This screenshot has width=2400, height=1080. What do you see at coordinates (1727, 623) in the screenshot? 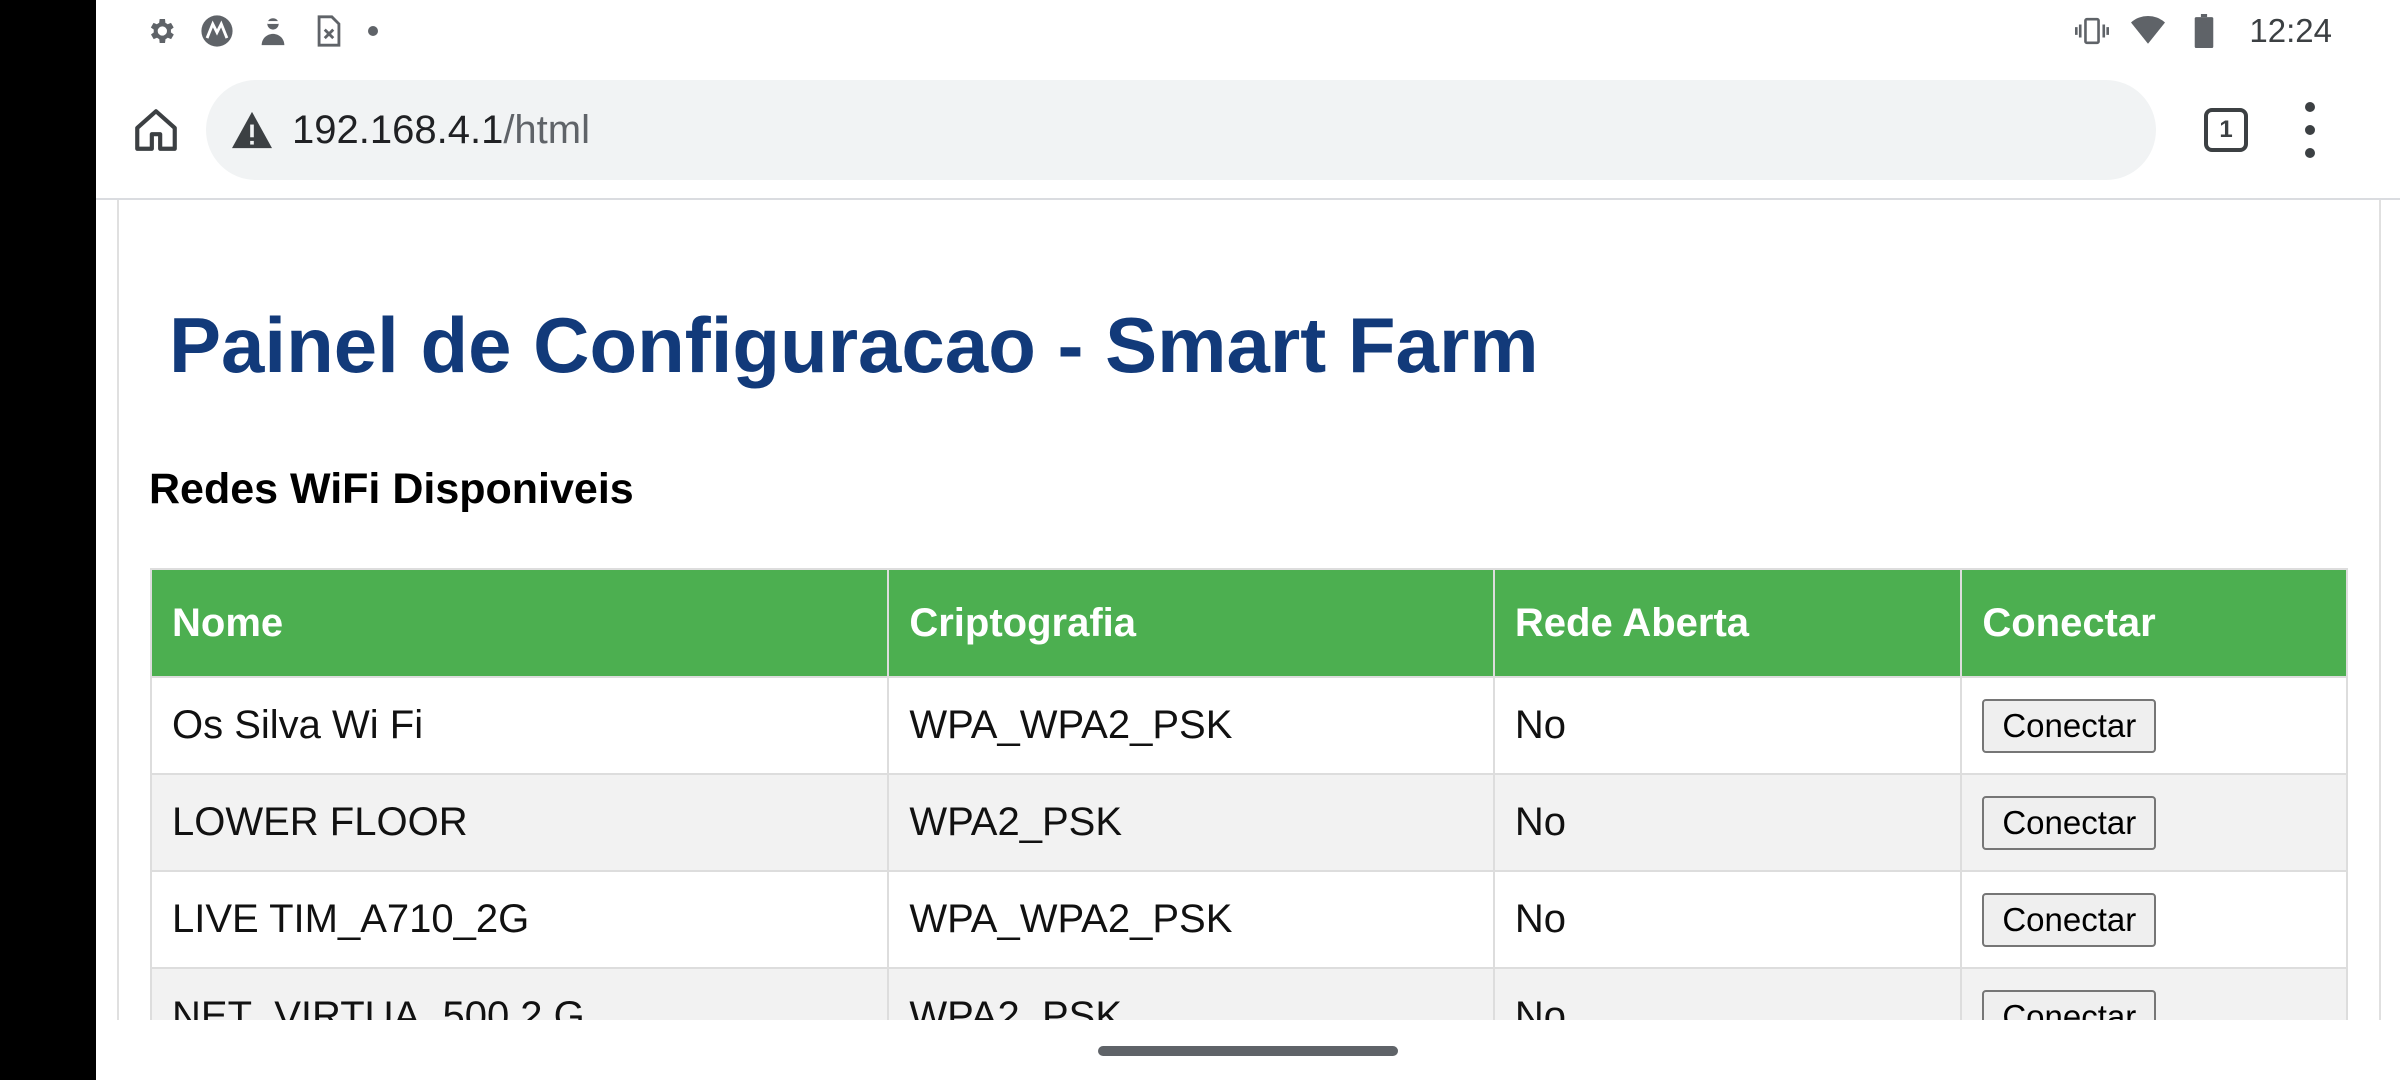
I see `header-rede-aberta: Rede Aberta` at bounding box center [1727, 623].